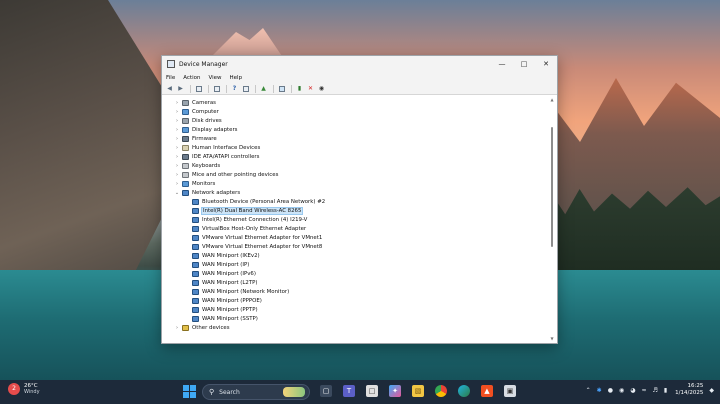 The height and width of the screenshot is (404, 720). What do you see at coordinates (245, 88) in the screenshot?
I see `view-icon` at bounding box center [245, 88].